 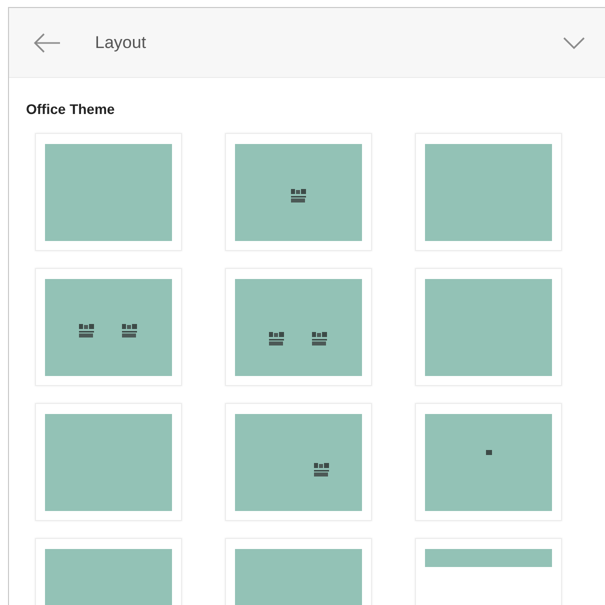 I want to click on section-title: Office Theme, so click(x=71, y=109).